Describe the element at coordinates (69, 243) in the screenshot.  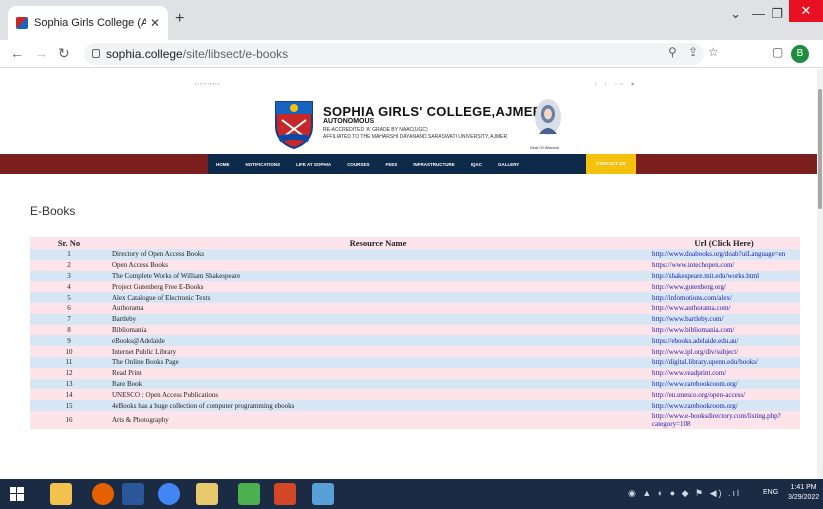
I see `header-sr-no: Sr. No` at that location.